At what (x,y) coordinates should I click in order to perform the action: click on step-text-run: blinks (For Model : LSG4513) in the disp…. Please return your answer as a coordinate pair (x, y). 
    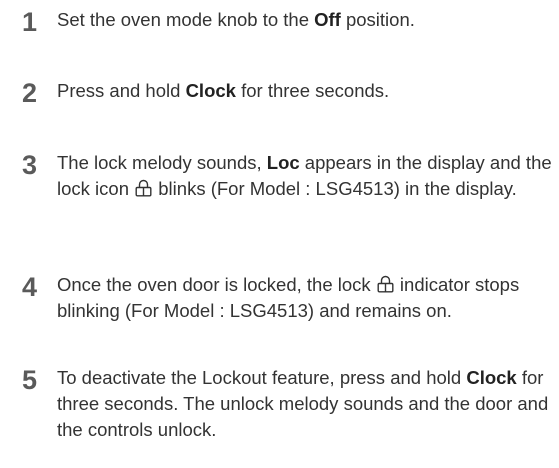
    Looking at the image, I should click on (335, 188).